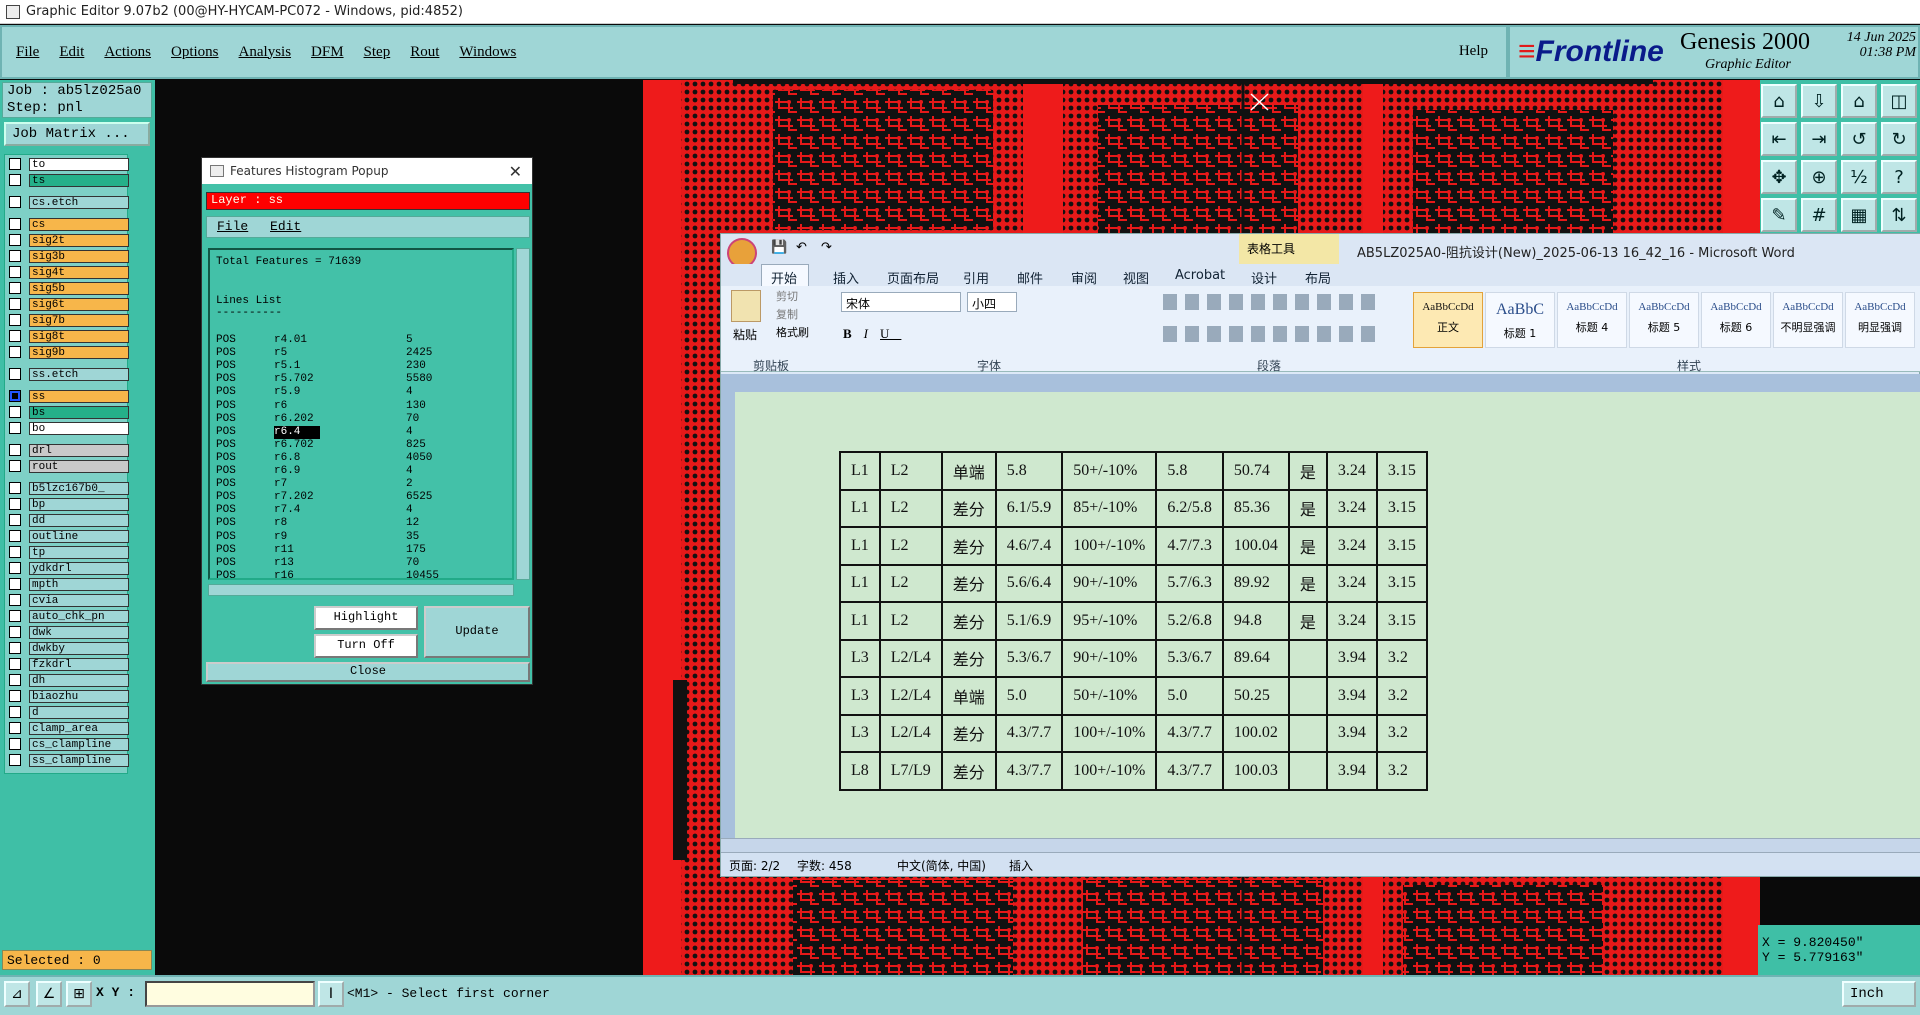 The image size is (1920, 1015). What do you see at coordinates (1021, 865) in the screenshot?
I see `insert-mode: 插入` at bounding box center [1021, 865].